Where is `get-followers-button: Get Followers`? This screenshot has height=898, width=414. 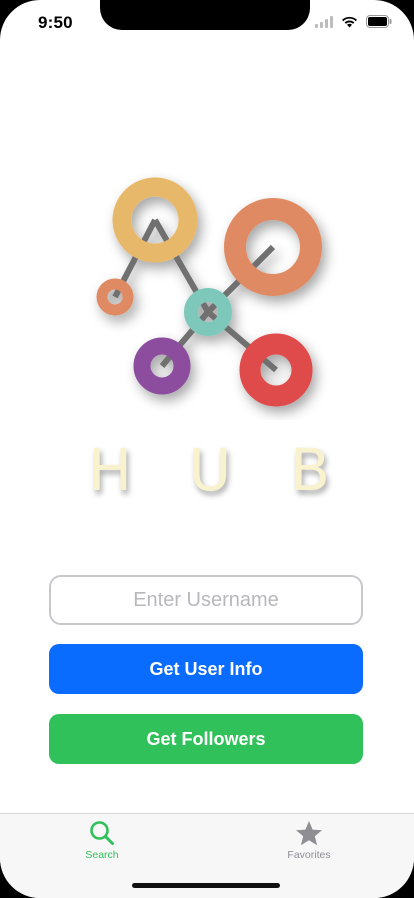 get-followers-button: Get Followers is located at coordinates (206, 739).